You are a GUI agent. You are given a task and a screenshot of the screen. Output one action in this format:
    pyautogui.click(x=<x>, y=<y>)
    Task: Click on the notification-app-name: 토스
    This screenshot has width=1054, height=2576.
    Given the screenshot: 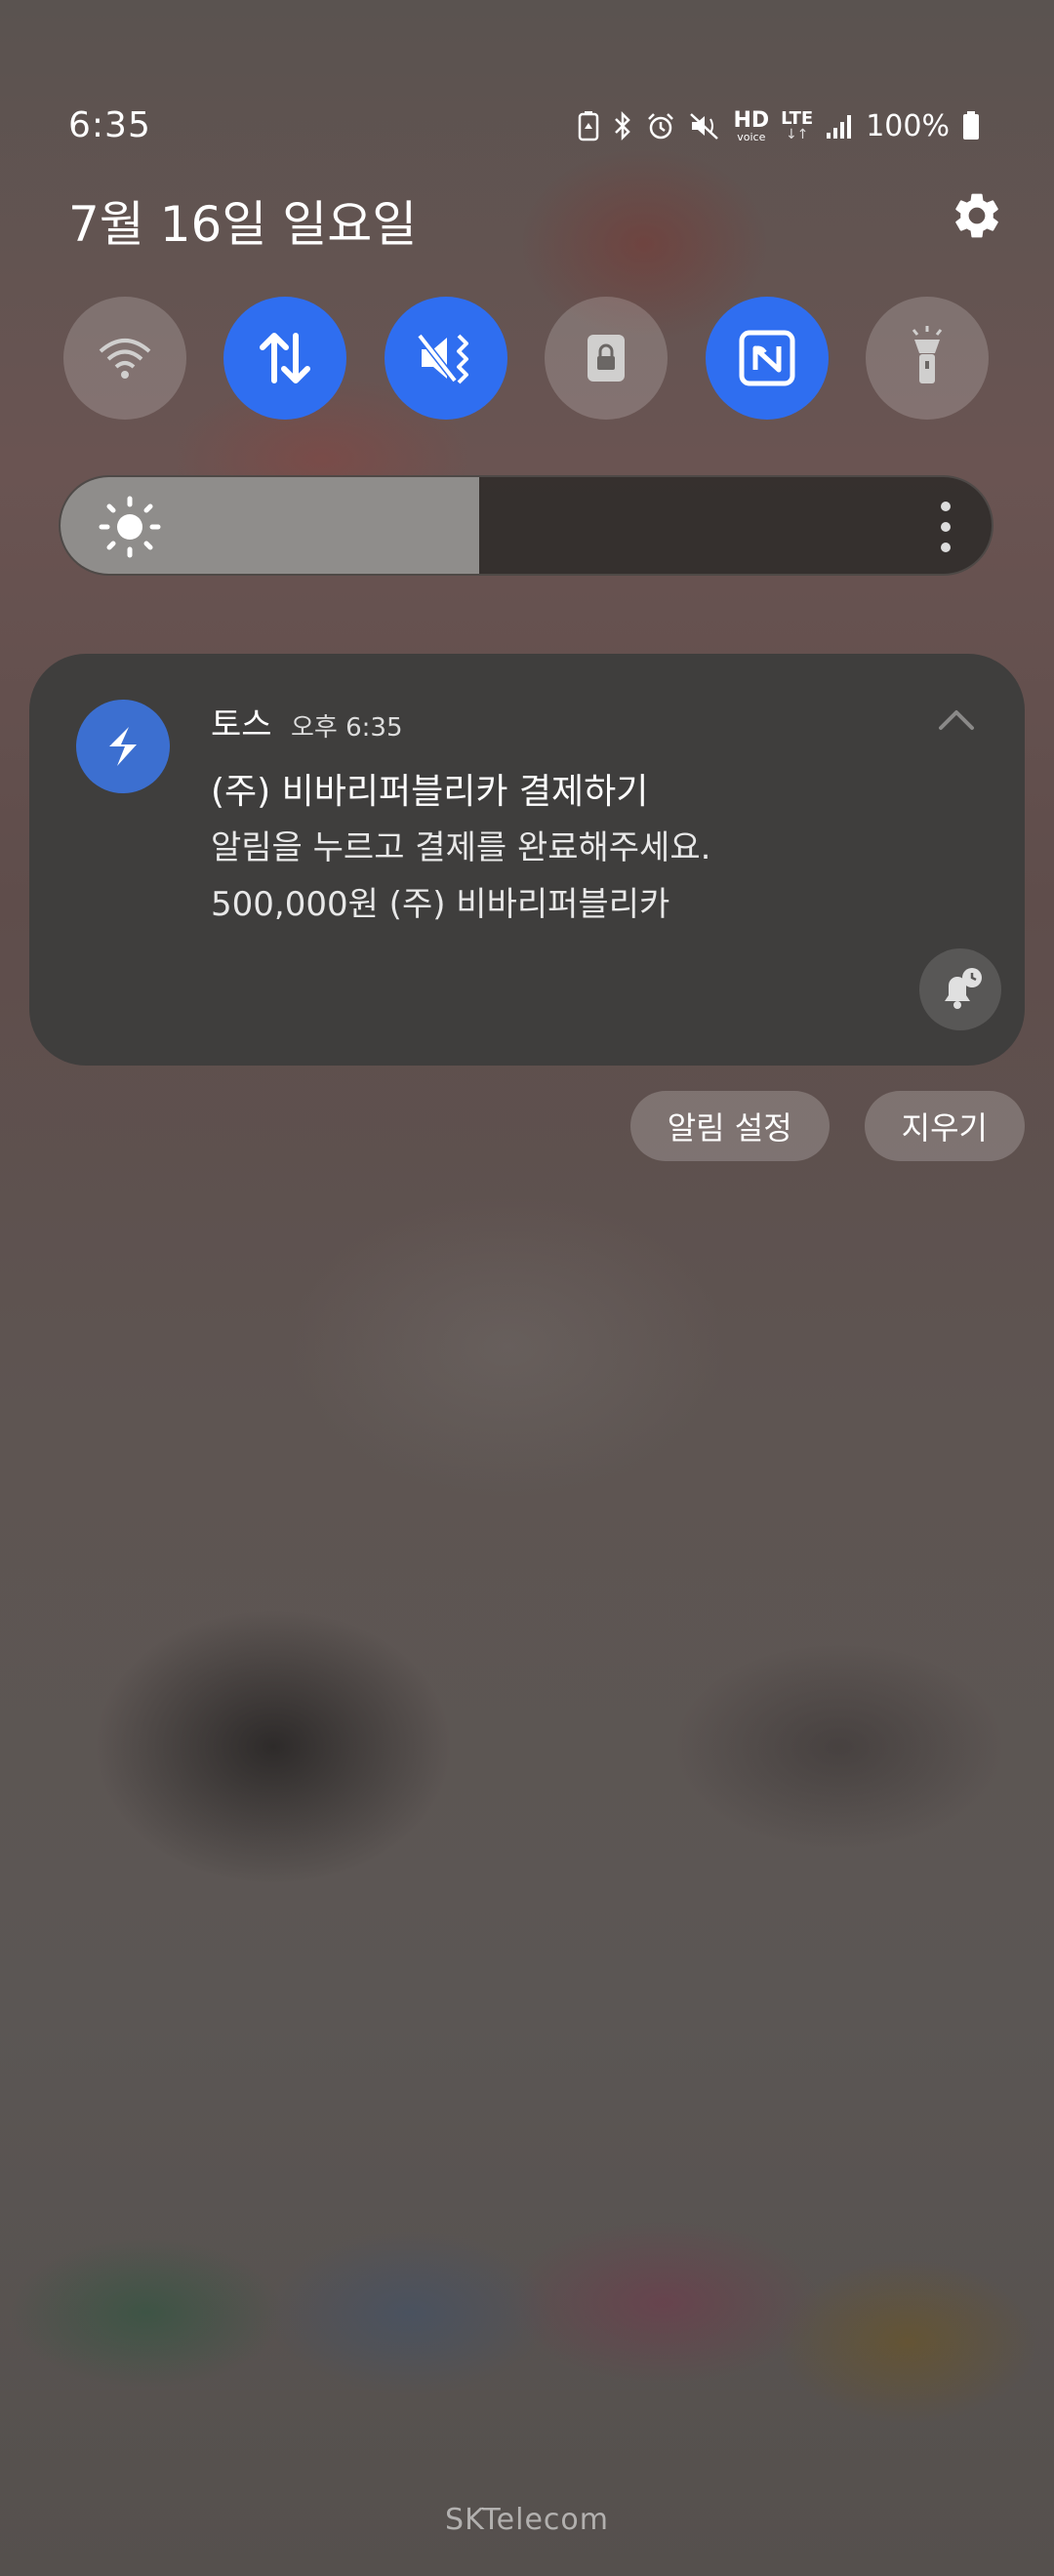 What is the action you would take?
    pyautogui.click(x=242, y=725)
    